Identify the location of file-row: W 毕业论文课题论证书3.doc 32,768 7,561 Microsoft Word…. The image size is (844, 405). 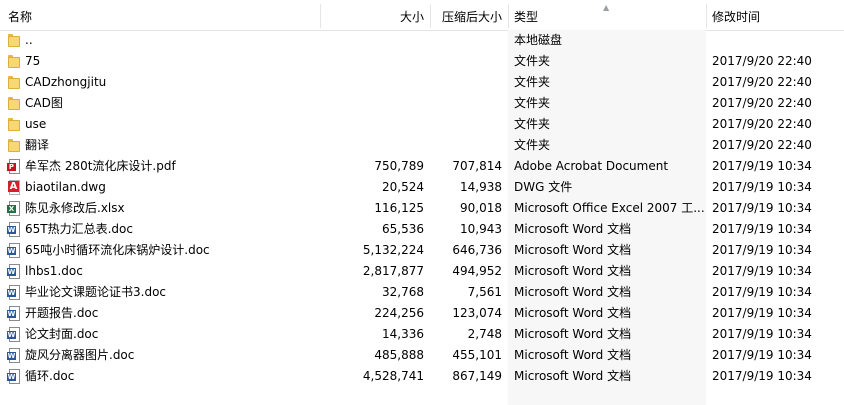
(422, 292).